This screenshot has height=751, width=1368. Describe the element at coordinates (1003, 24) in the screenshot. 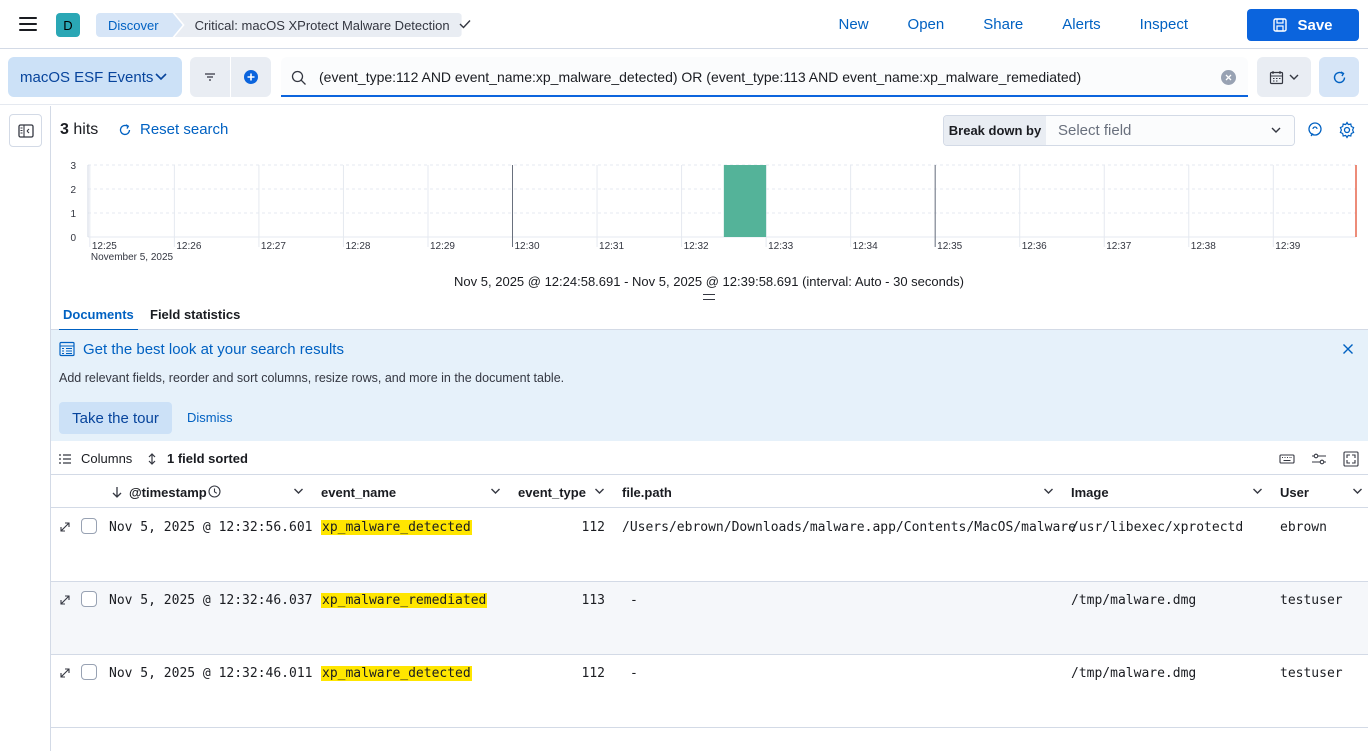

I see `share-link: Share` at that location.